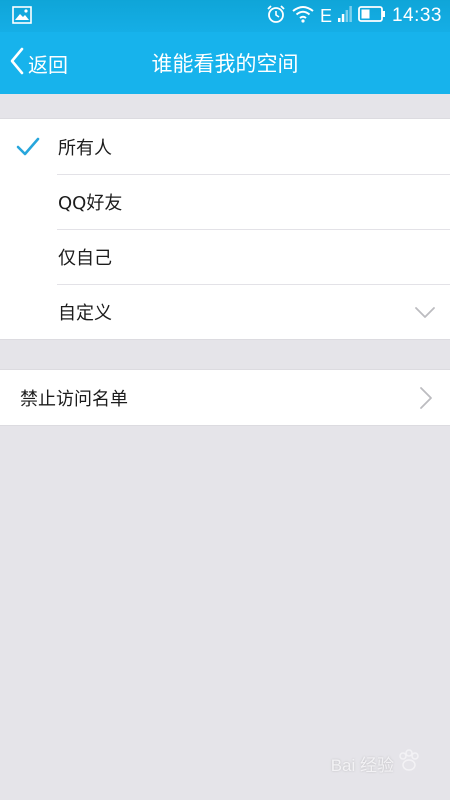 This screenshot has height=800, width=450. Describe the element at coordinates (276, 16) in the screenshot. I see `alarm-icon` at that location.